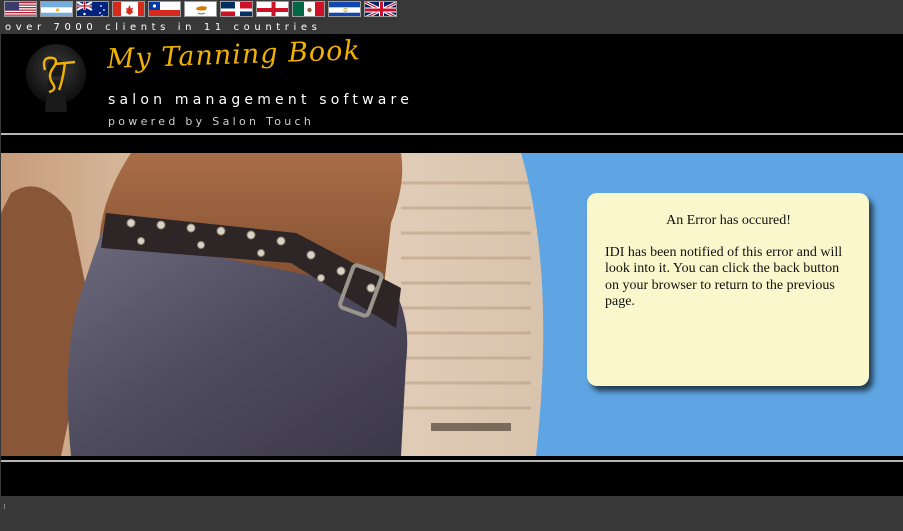  What do you see at coordinates (452, 134) in the screenshot?
I see `header-divider` at bounding box center [452, 134].